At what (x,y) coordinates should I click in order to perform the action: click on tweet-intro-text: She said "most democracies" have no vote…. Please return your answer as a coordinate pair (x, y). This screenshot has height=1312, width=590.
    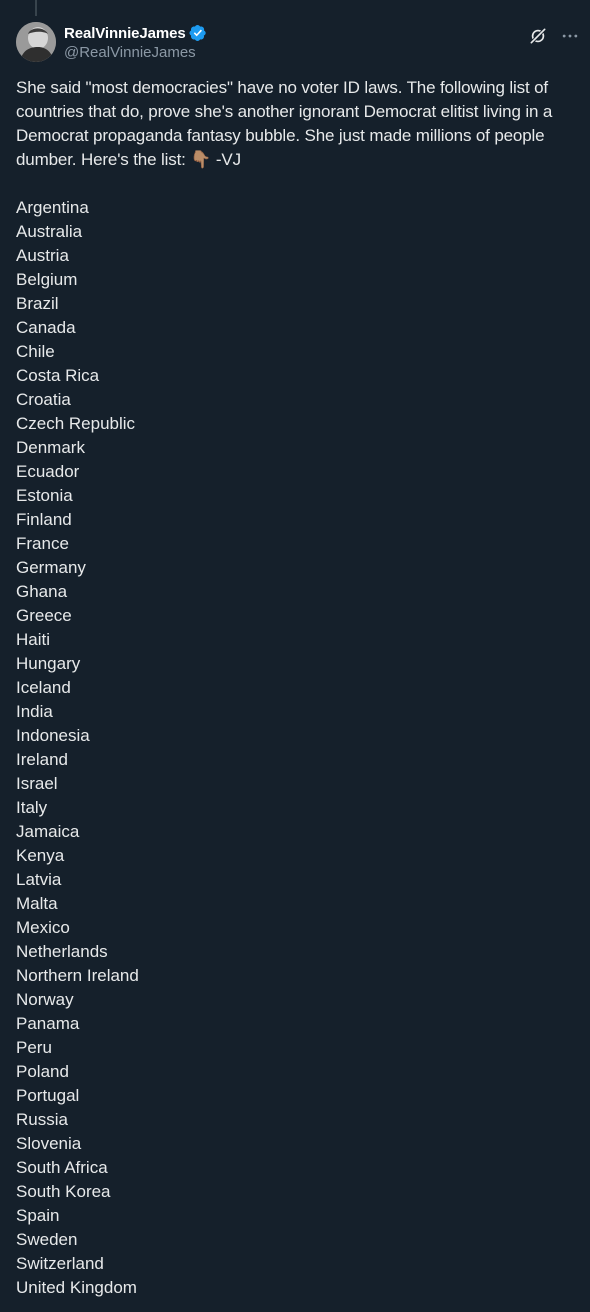
    Looking at the image, I should click on (284, 123).